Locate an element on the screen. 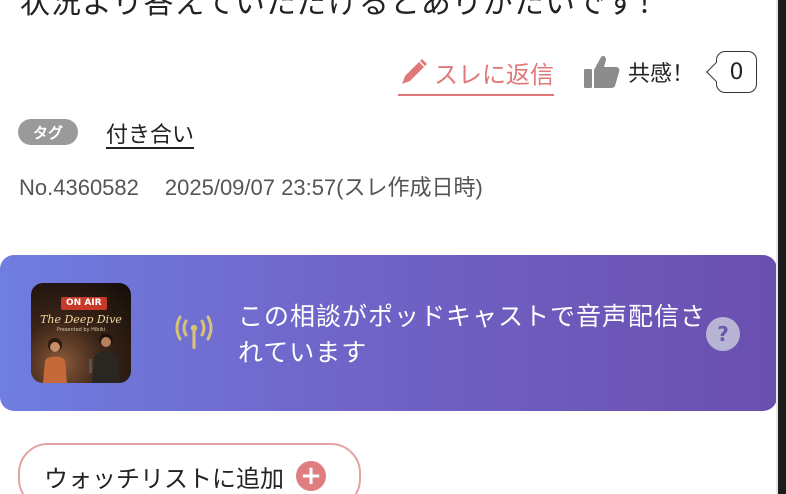  add-to-watchlist-button: ウォッチリストに追加 + is located at coordinates (189, 468).